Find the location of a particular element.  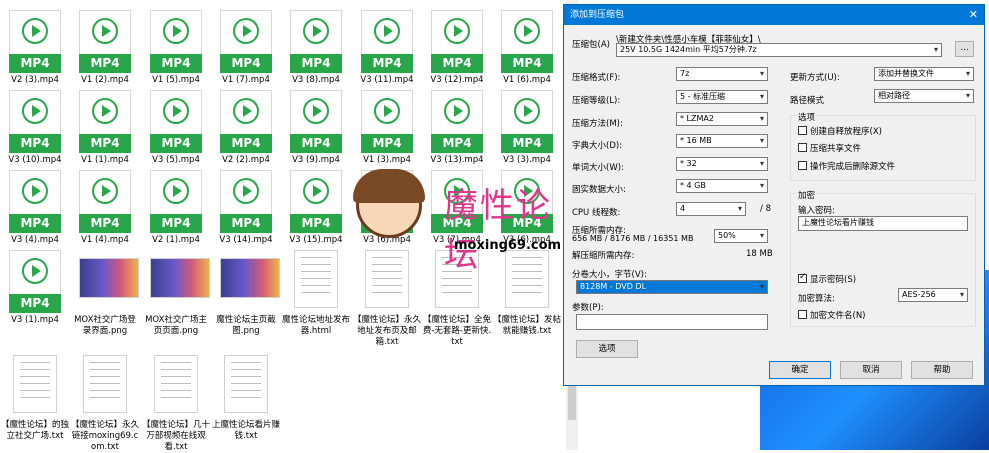

file-item: MP4 V3 (3).mp4 is located at coordinates (527, 128).